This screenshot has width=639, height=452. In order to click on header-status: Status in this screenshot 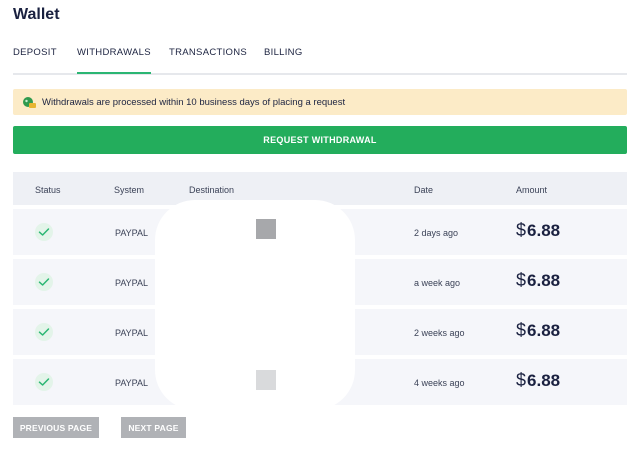, I will do `click(48, 190)`.